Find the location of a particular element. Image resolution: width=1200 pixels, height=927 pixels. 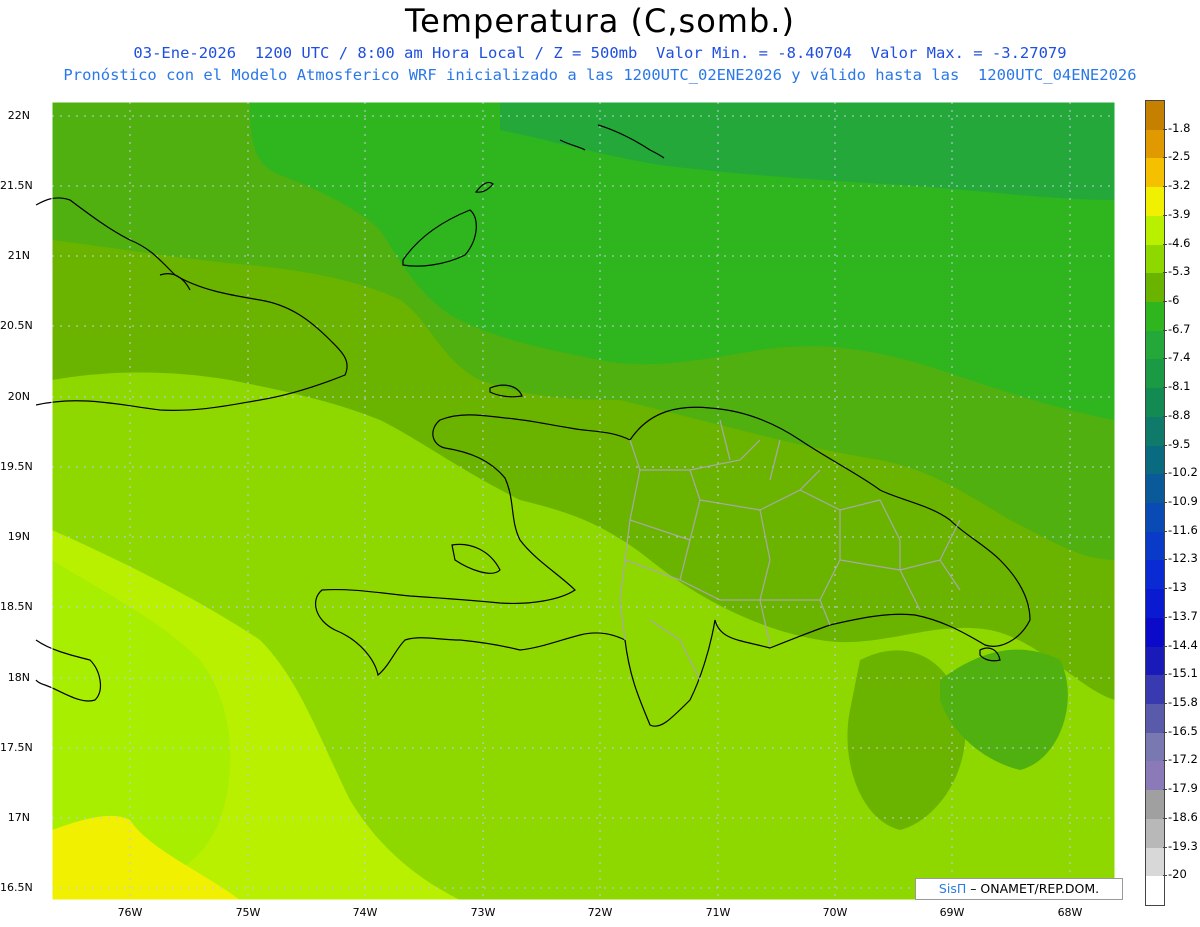

colorbar-label: -18.6 is located at coordinates (1183, 816).